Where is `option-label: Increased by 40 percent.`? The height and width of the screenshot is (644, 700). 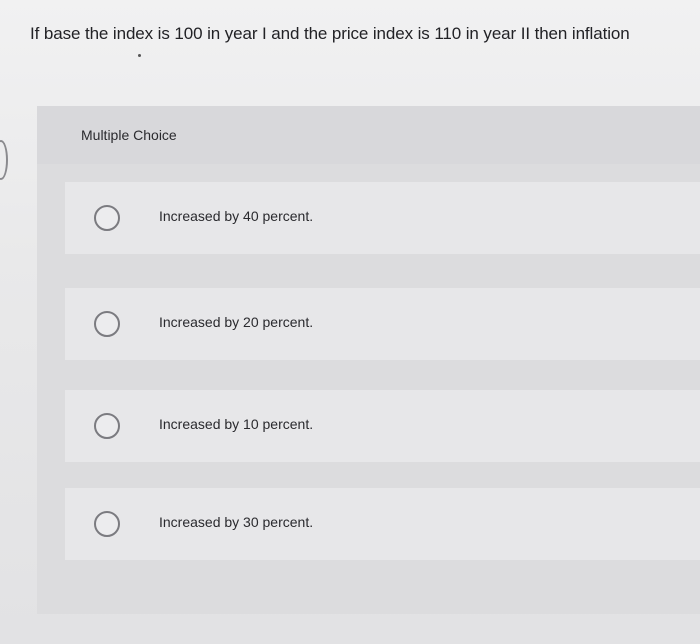
option-label: Increased by 40 percent. is located at coordinates (236, 216).